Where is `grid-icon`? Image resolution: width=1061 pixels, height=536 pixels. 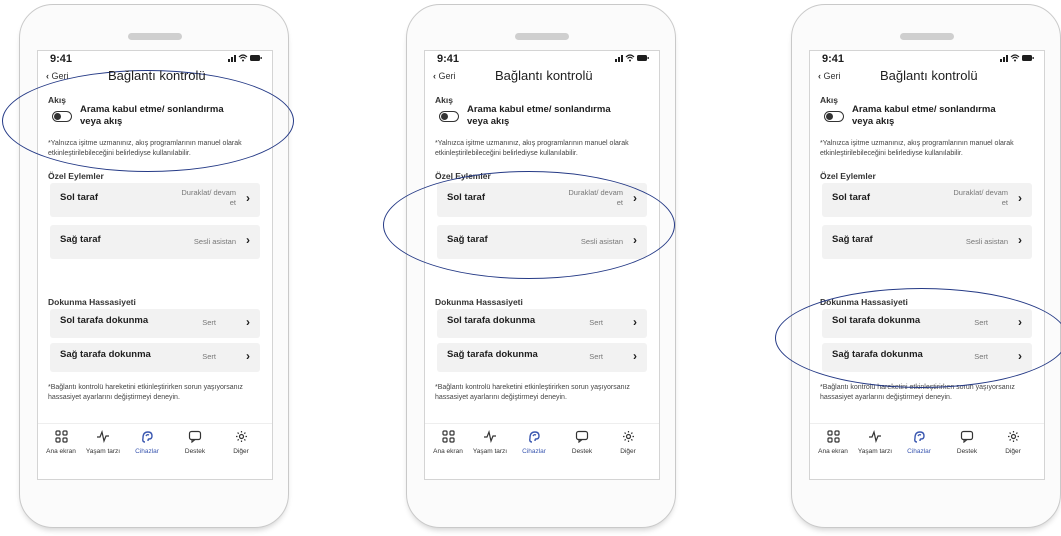
grid-icon is located at coordinates (833, 438).